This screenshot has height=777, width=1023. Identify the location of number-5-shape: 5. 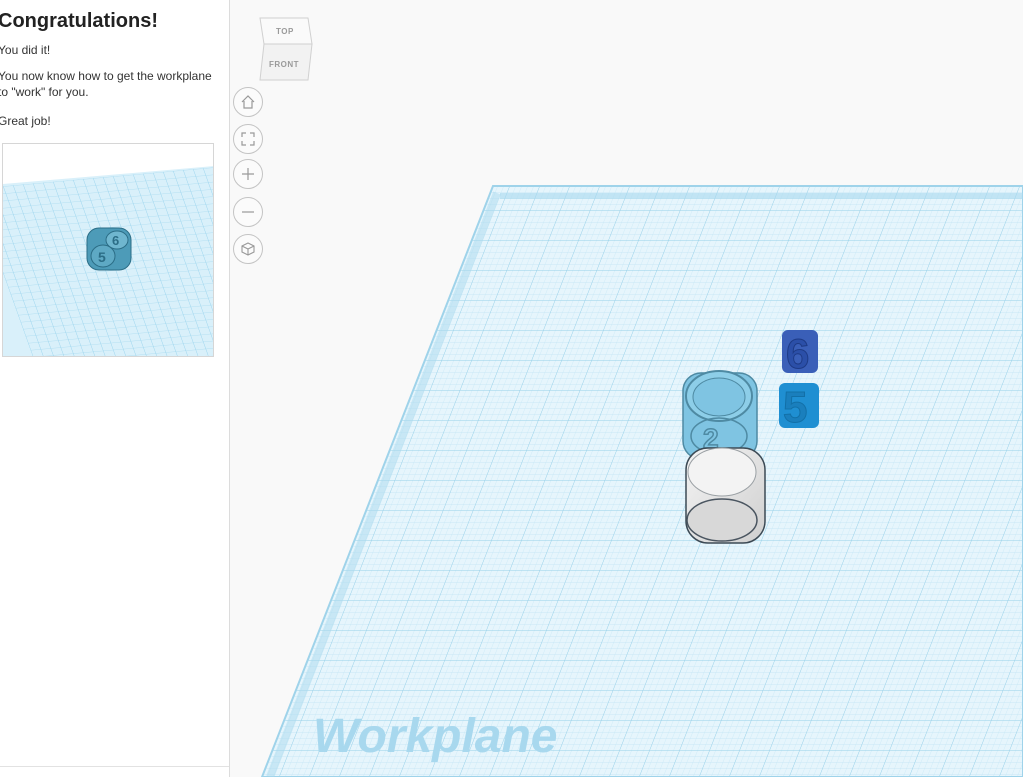
(799, 408).